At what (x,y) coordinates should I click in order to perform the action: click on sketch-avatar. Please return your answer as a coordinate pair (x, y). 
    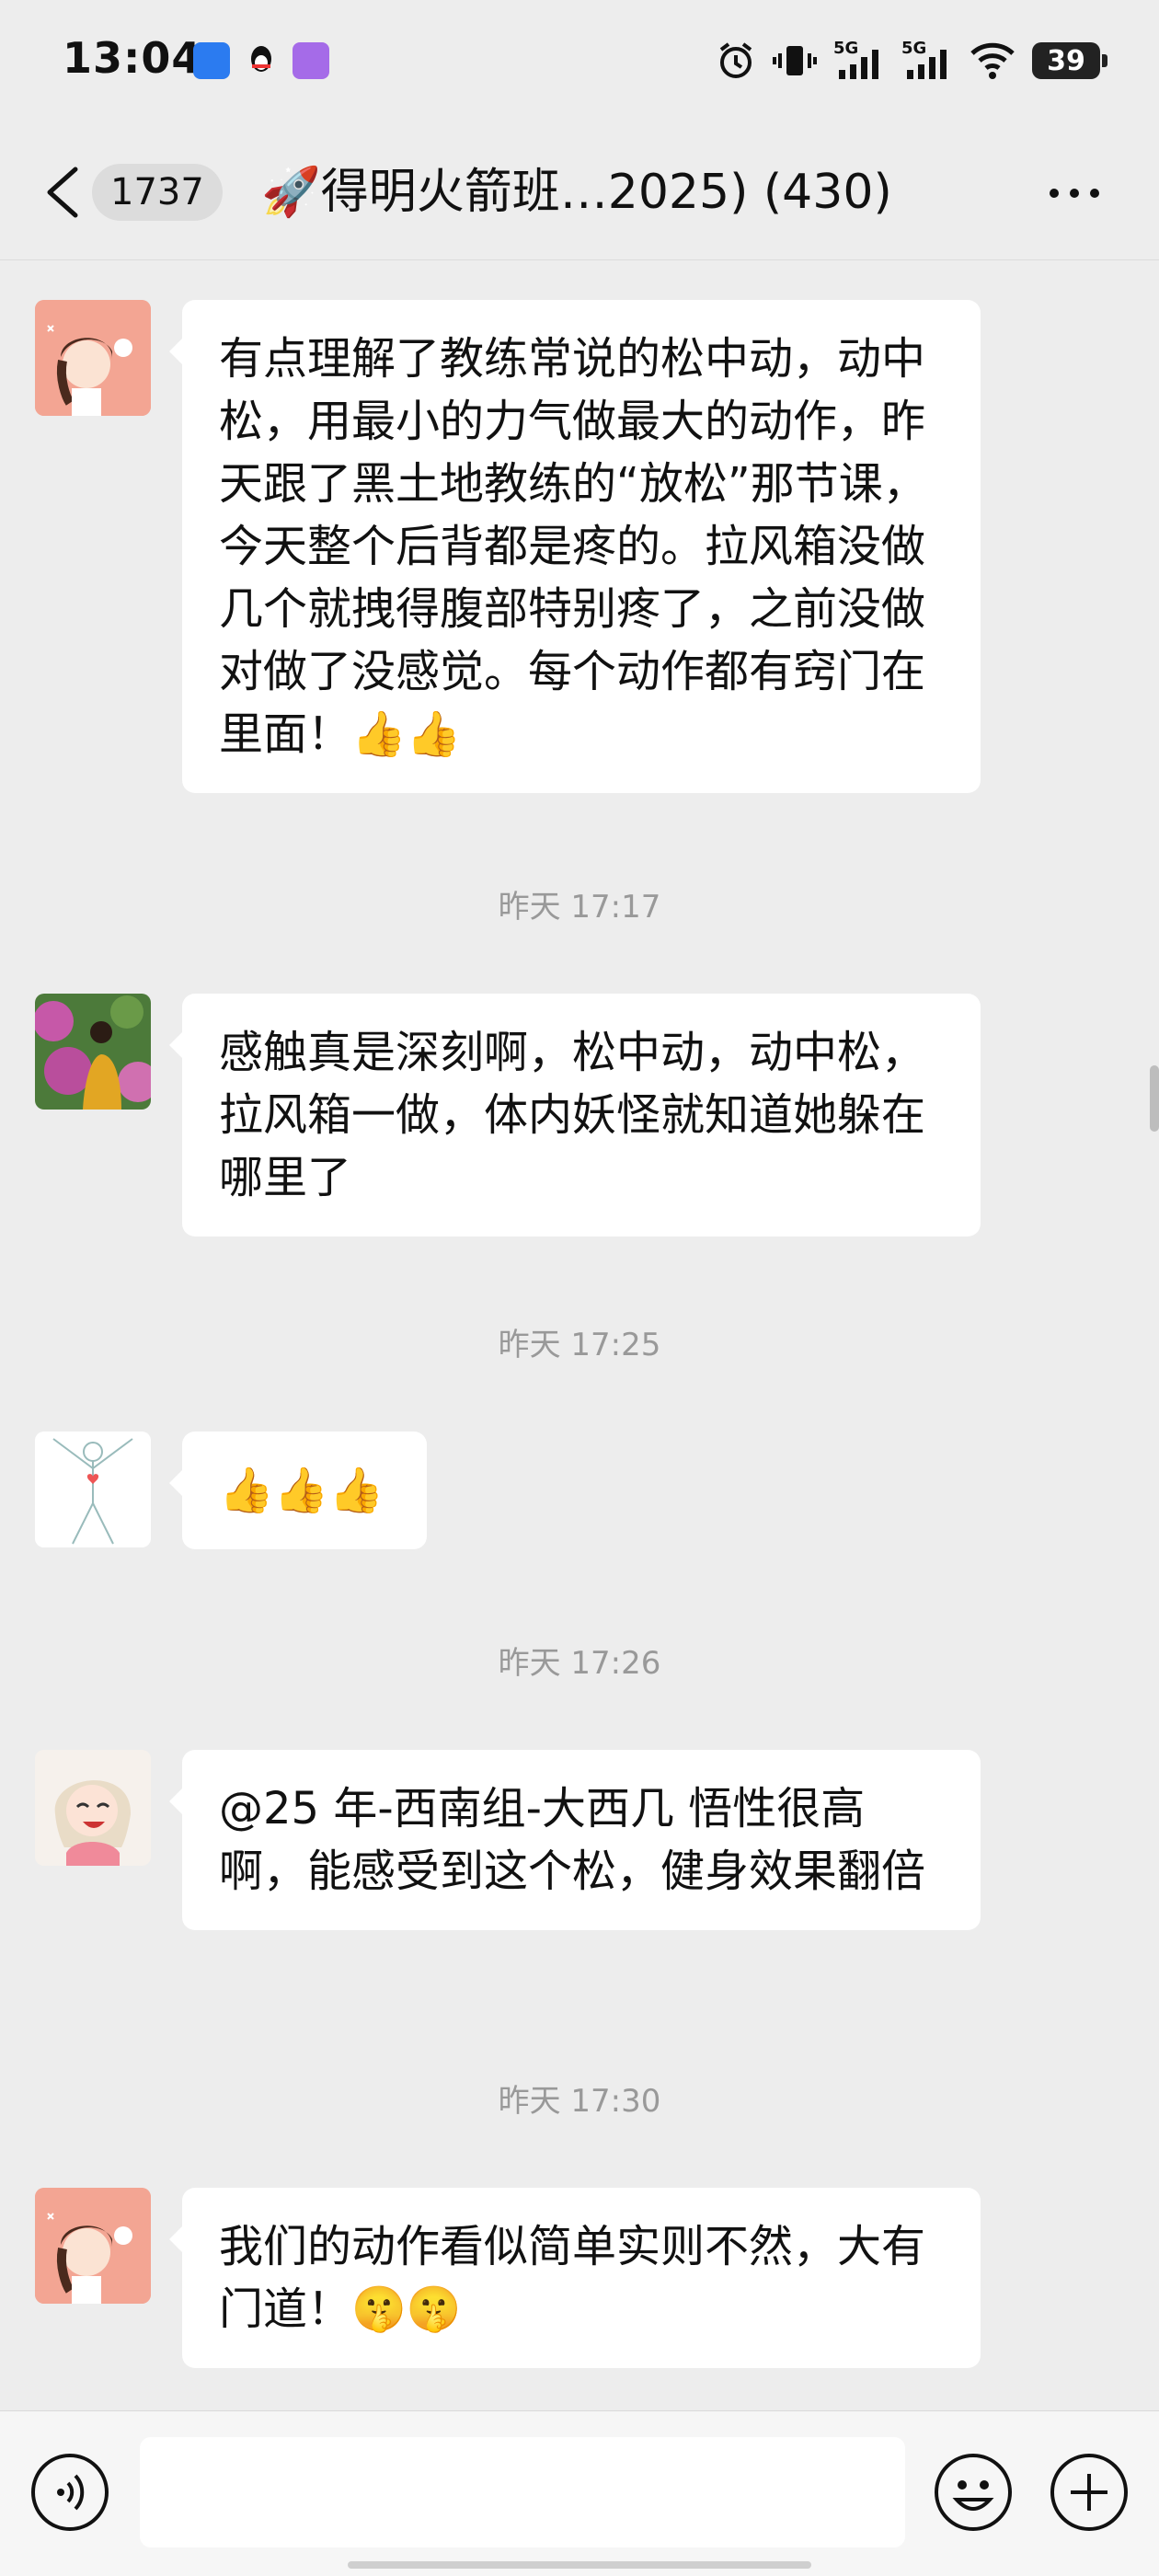
    Looking at the image, I should click on (93, 1489).